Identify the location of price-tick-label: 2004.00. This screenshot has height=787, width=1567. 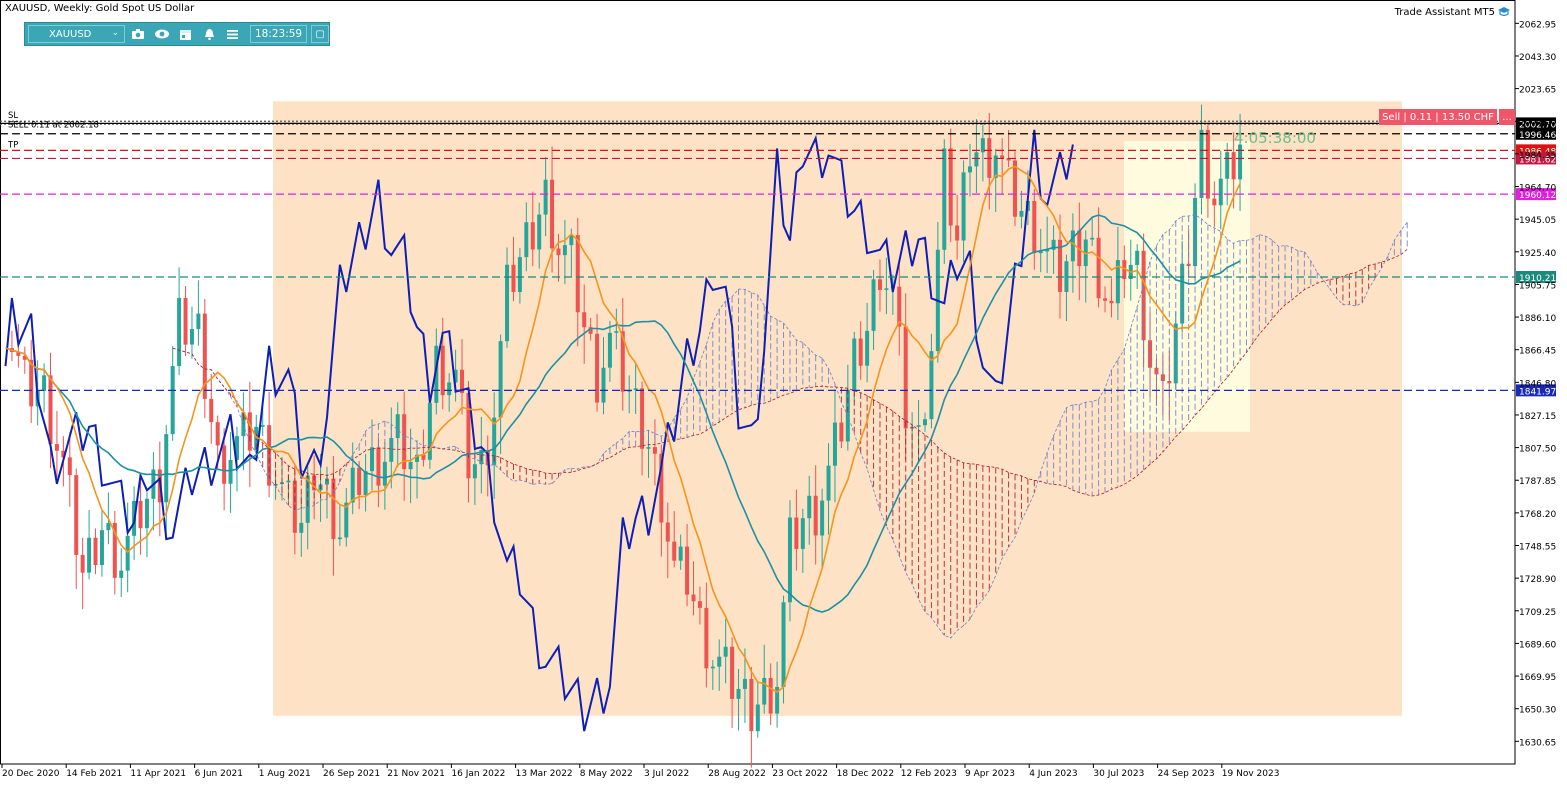
(1537, 123).